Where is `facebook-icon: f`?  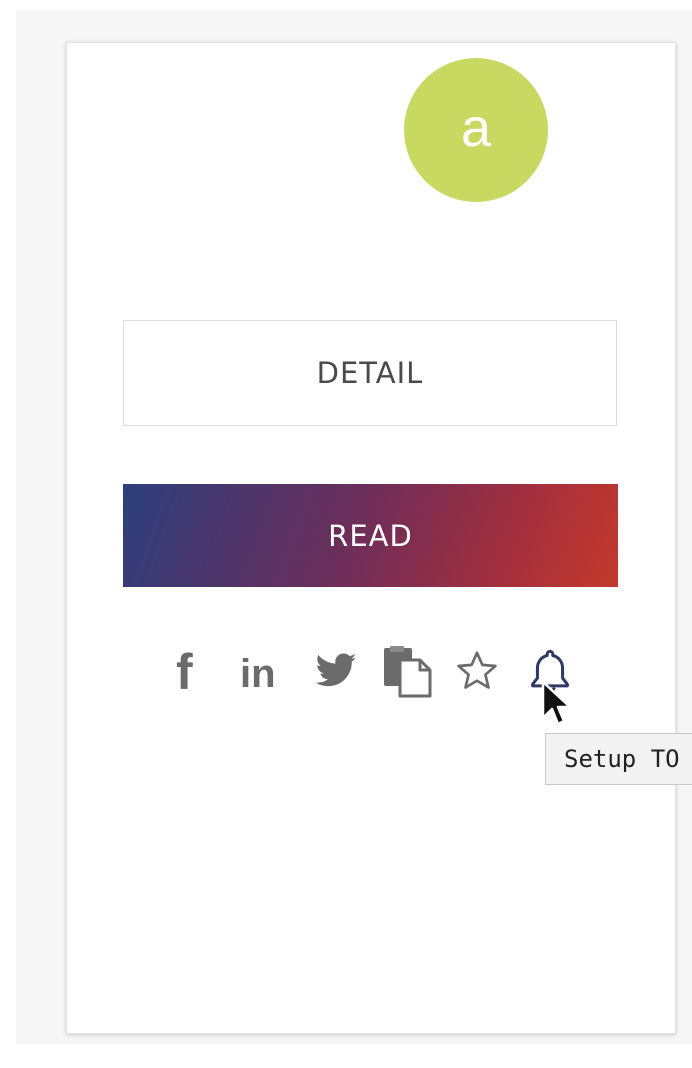 facebook-icon: f is located at coordinates (184, 672).